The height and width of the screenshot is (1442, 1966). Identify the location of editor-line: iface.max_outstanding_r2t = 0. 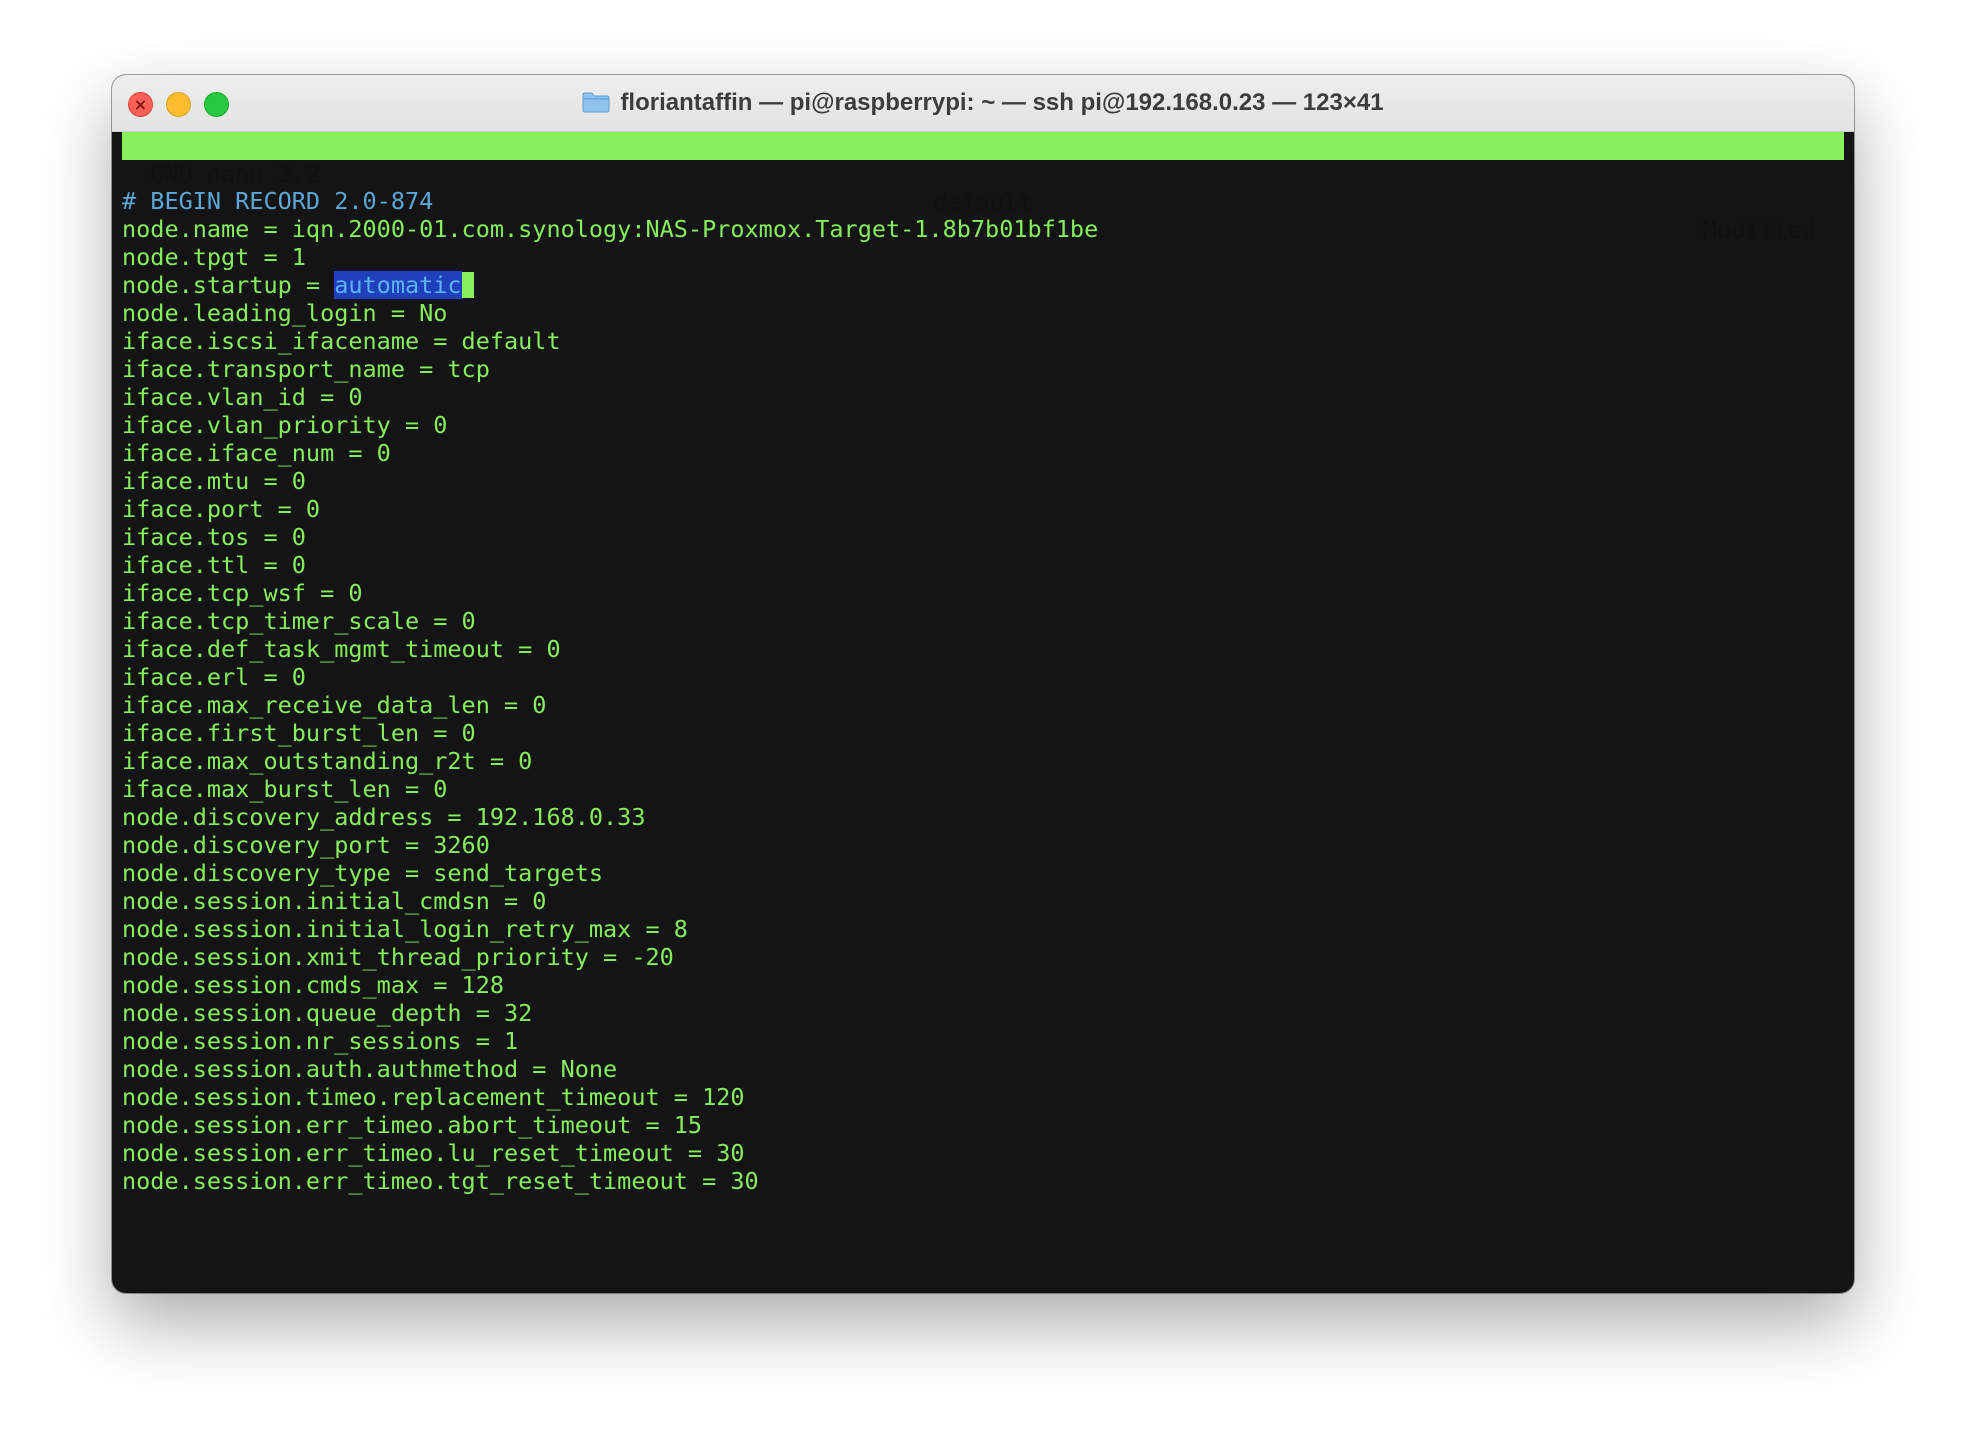
(327, 761).